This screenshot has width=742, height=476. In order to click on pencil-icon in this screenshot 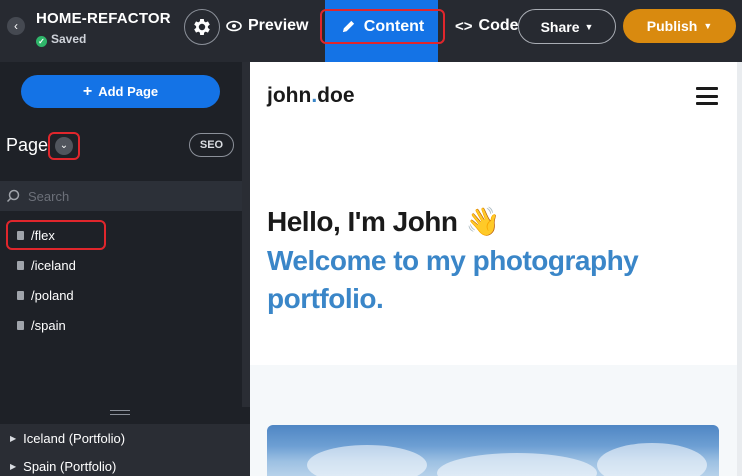, I will do `click(348, 26)`.